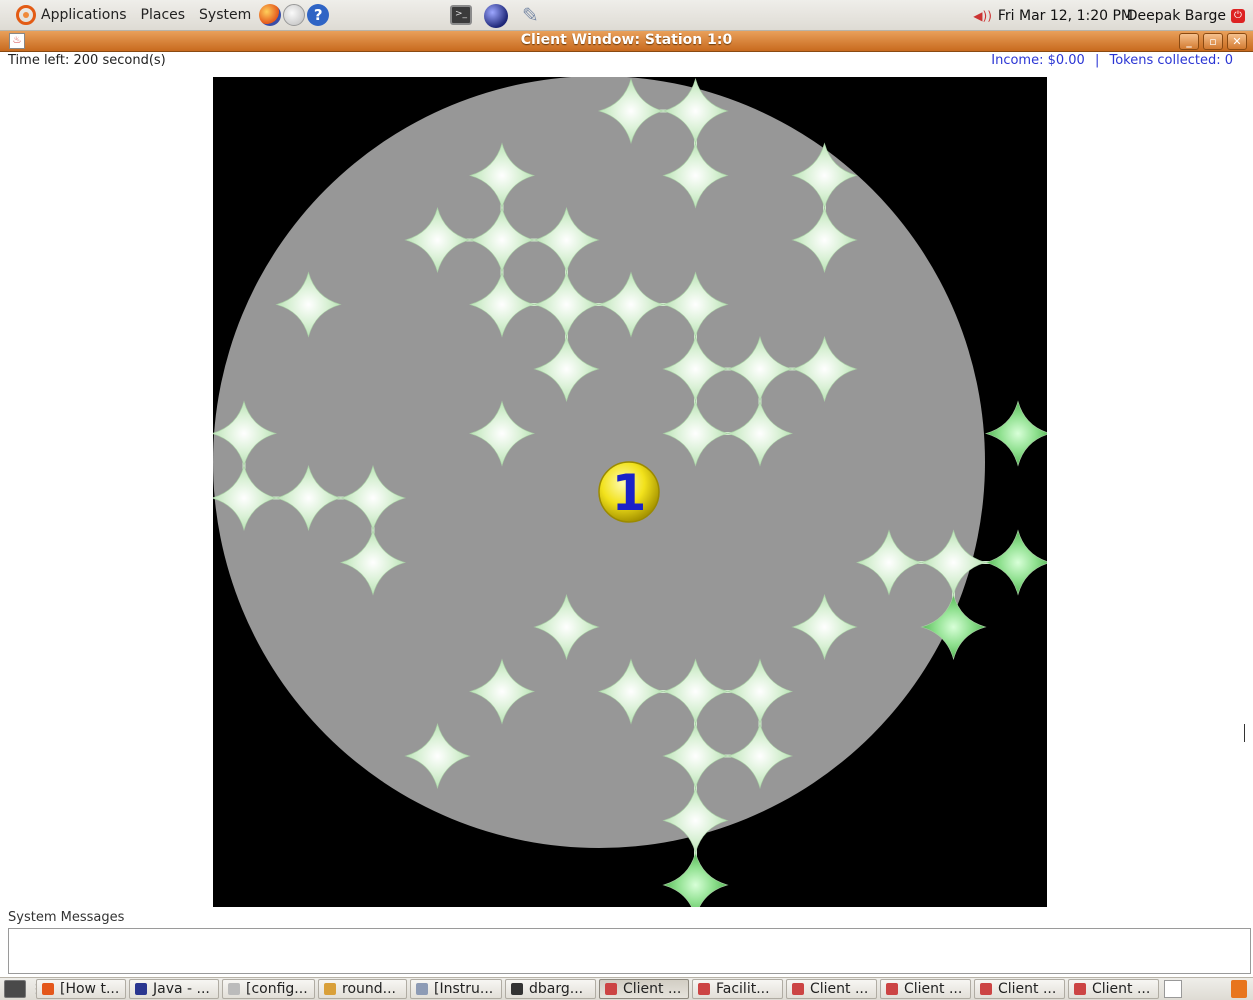 The image size is (1253, 1000). I want to click on applications-menu-label: Applications, so click(84, 15).